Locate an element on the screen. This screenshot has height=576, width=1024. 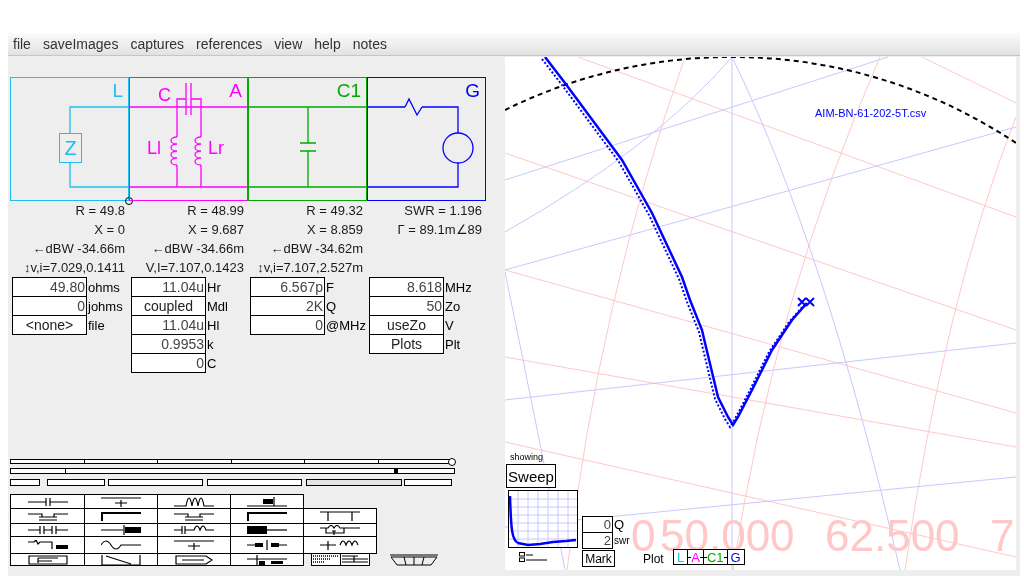
component-label: Lr is located at coordinates (216, 148).